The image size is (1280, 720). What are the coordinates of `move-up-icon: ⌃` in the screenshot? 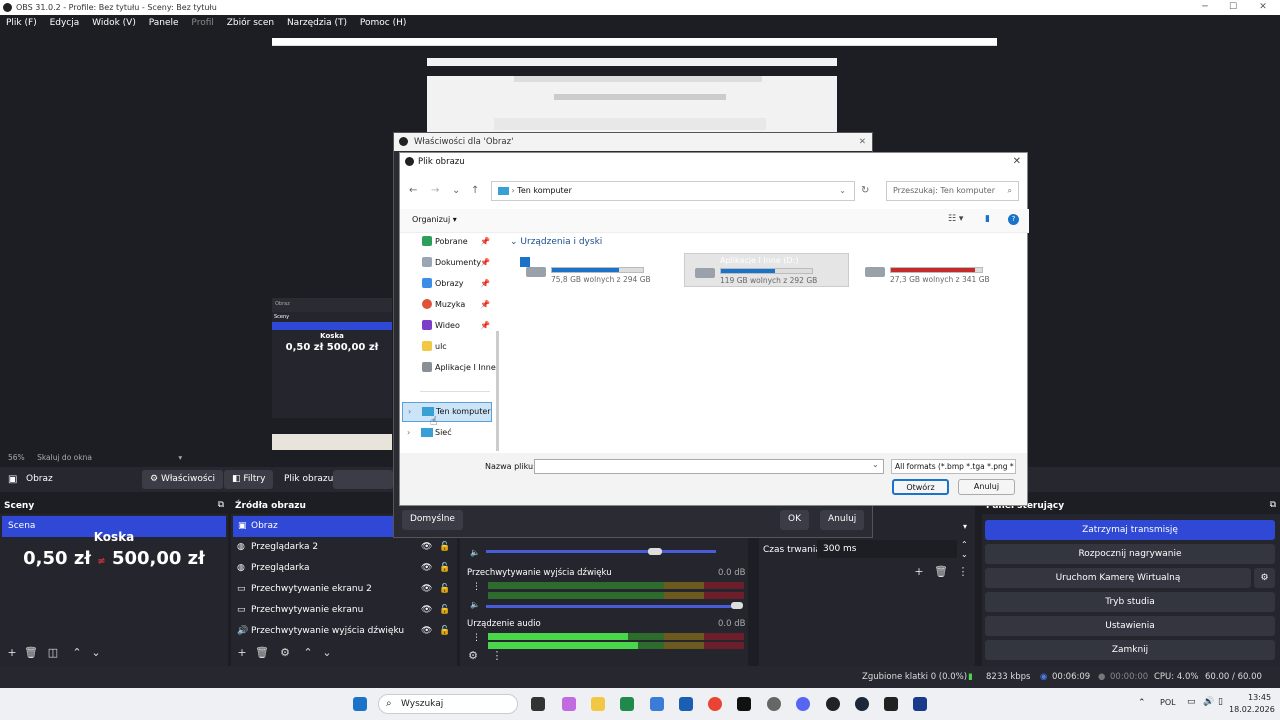 It's located at (308, 653).